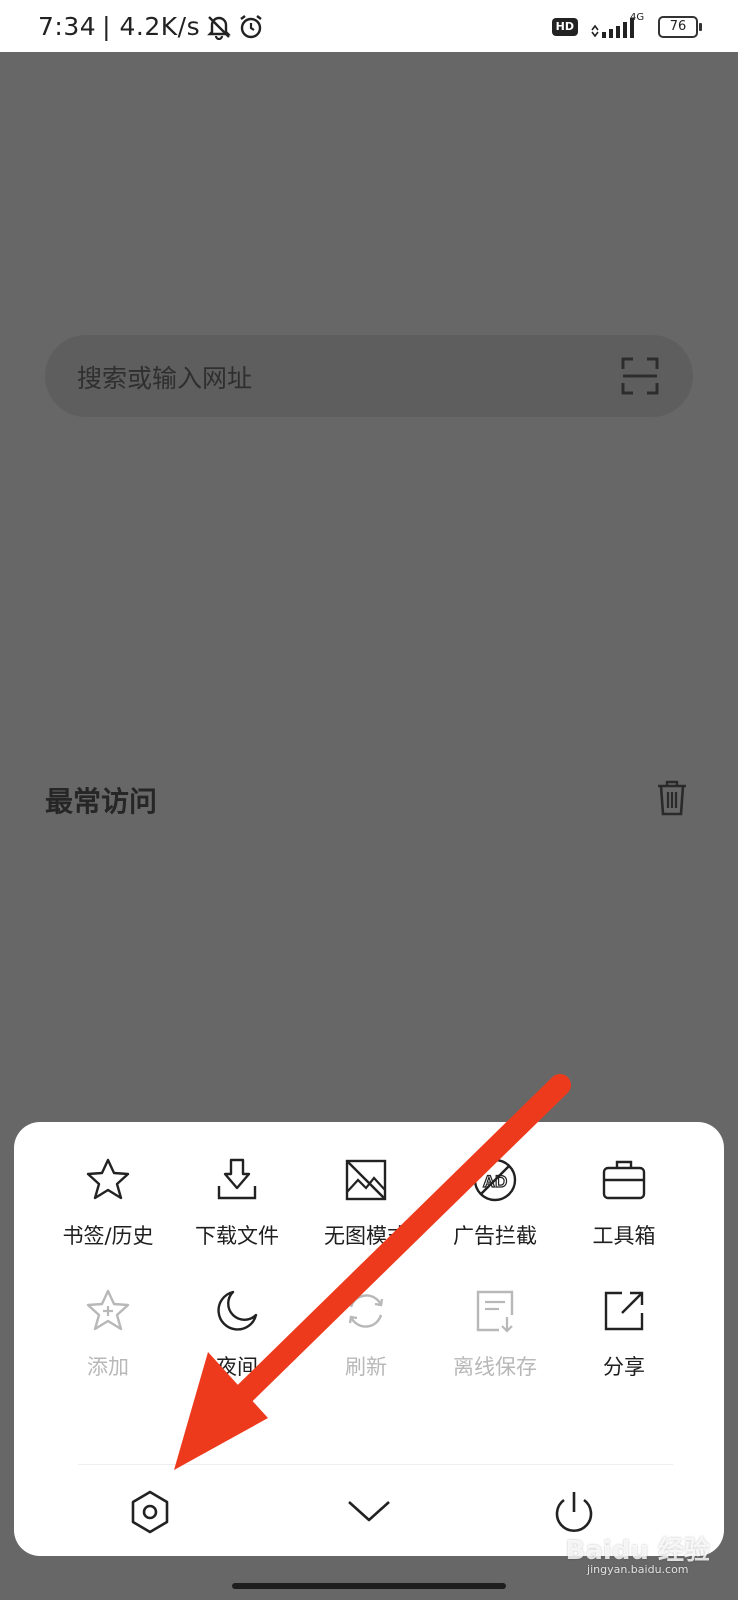  I want to click on ad-block-icon: AD, so click(495, 1180).